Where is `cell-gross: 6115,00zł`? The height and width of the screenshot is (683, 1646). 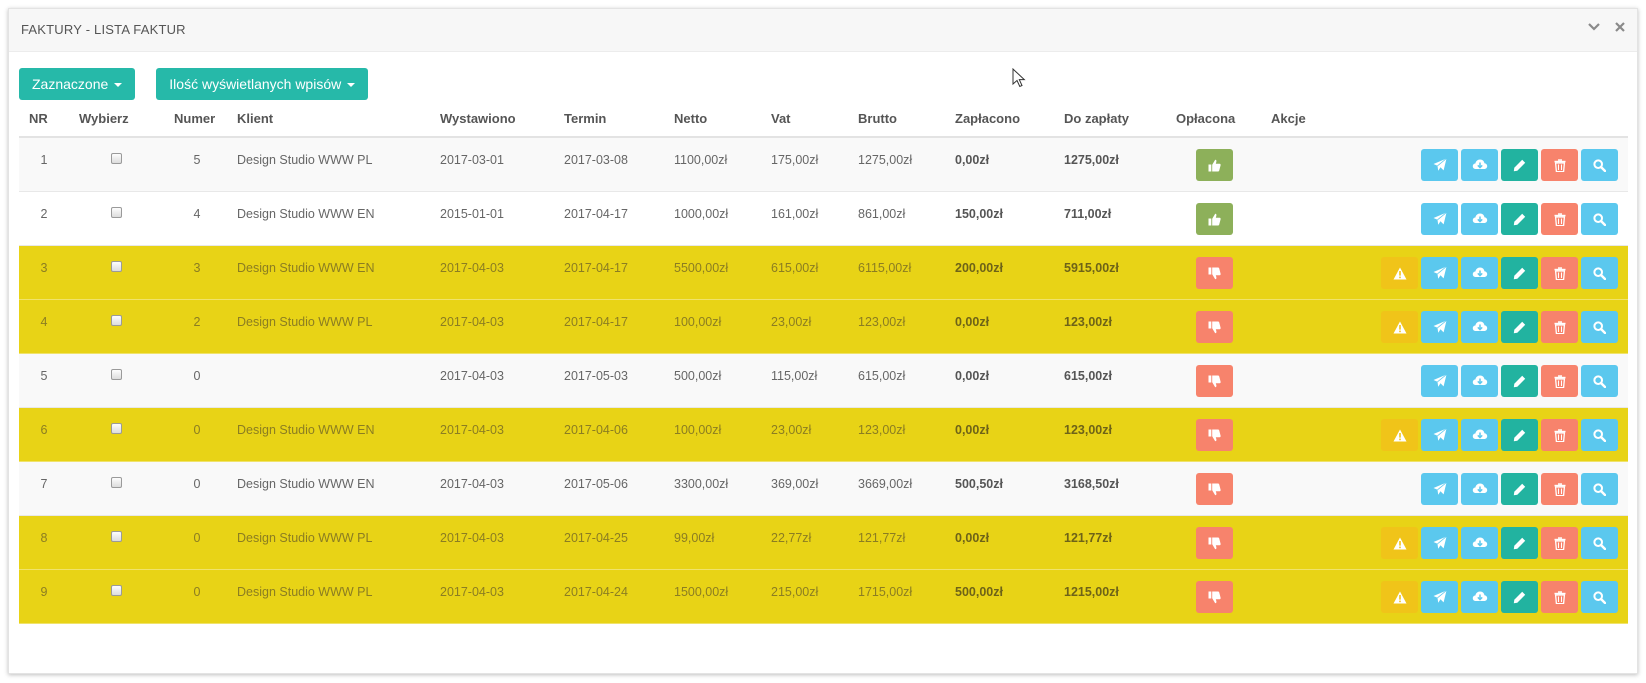 cell-gross: 6115,00zł is located at coordinates (885, 268).